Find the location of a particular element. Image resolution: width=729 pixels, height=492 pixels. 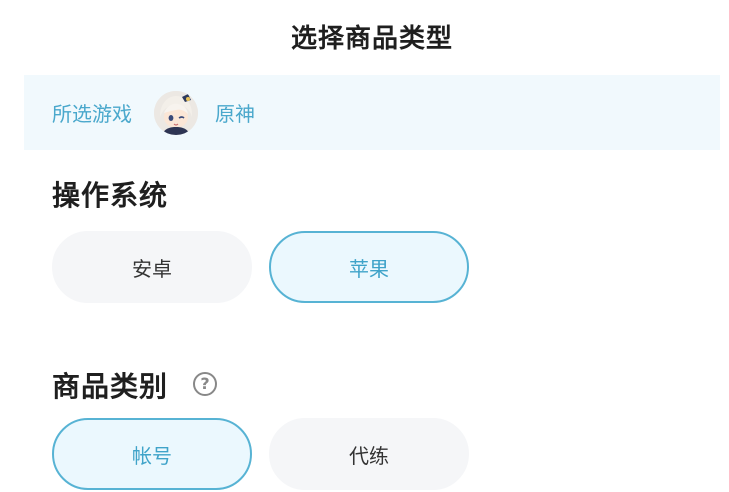

category-option-boosting-label: 代练 is located at coordinates (369, 455).